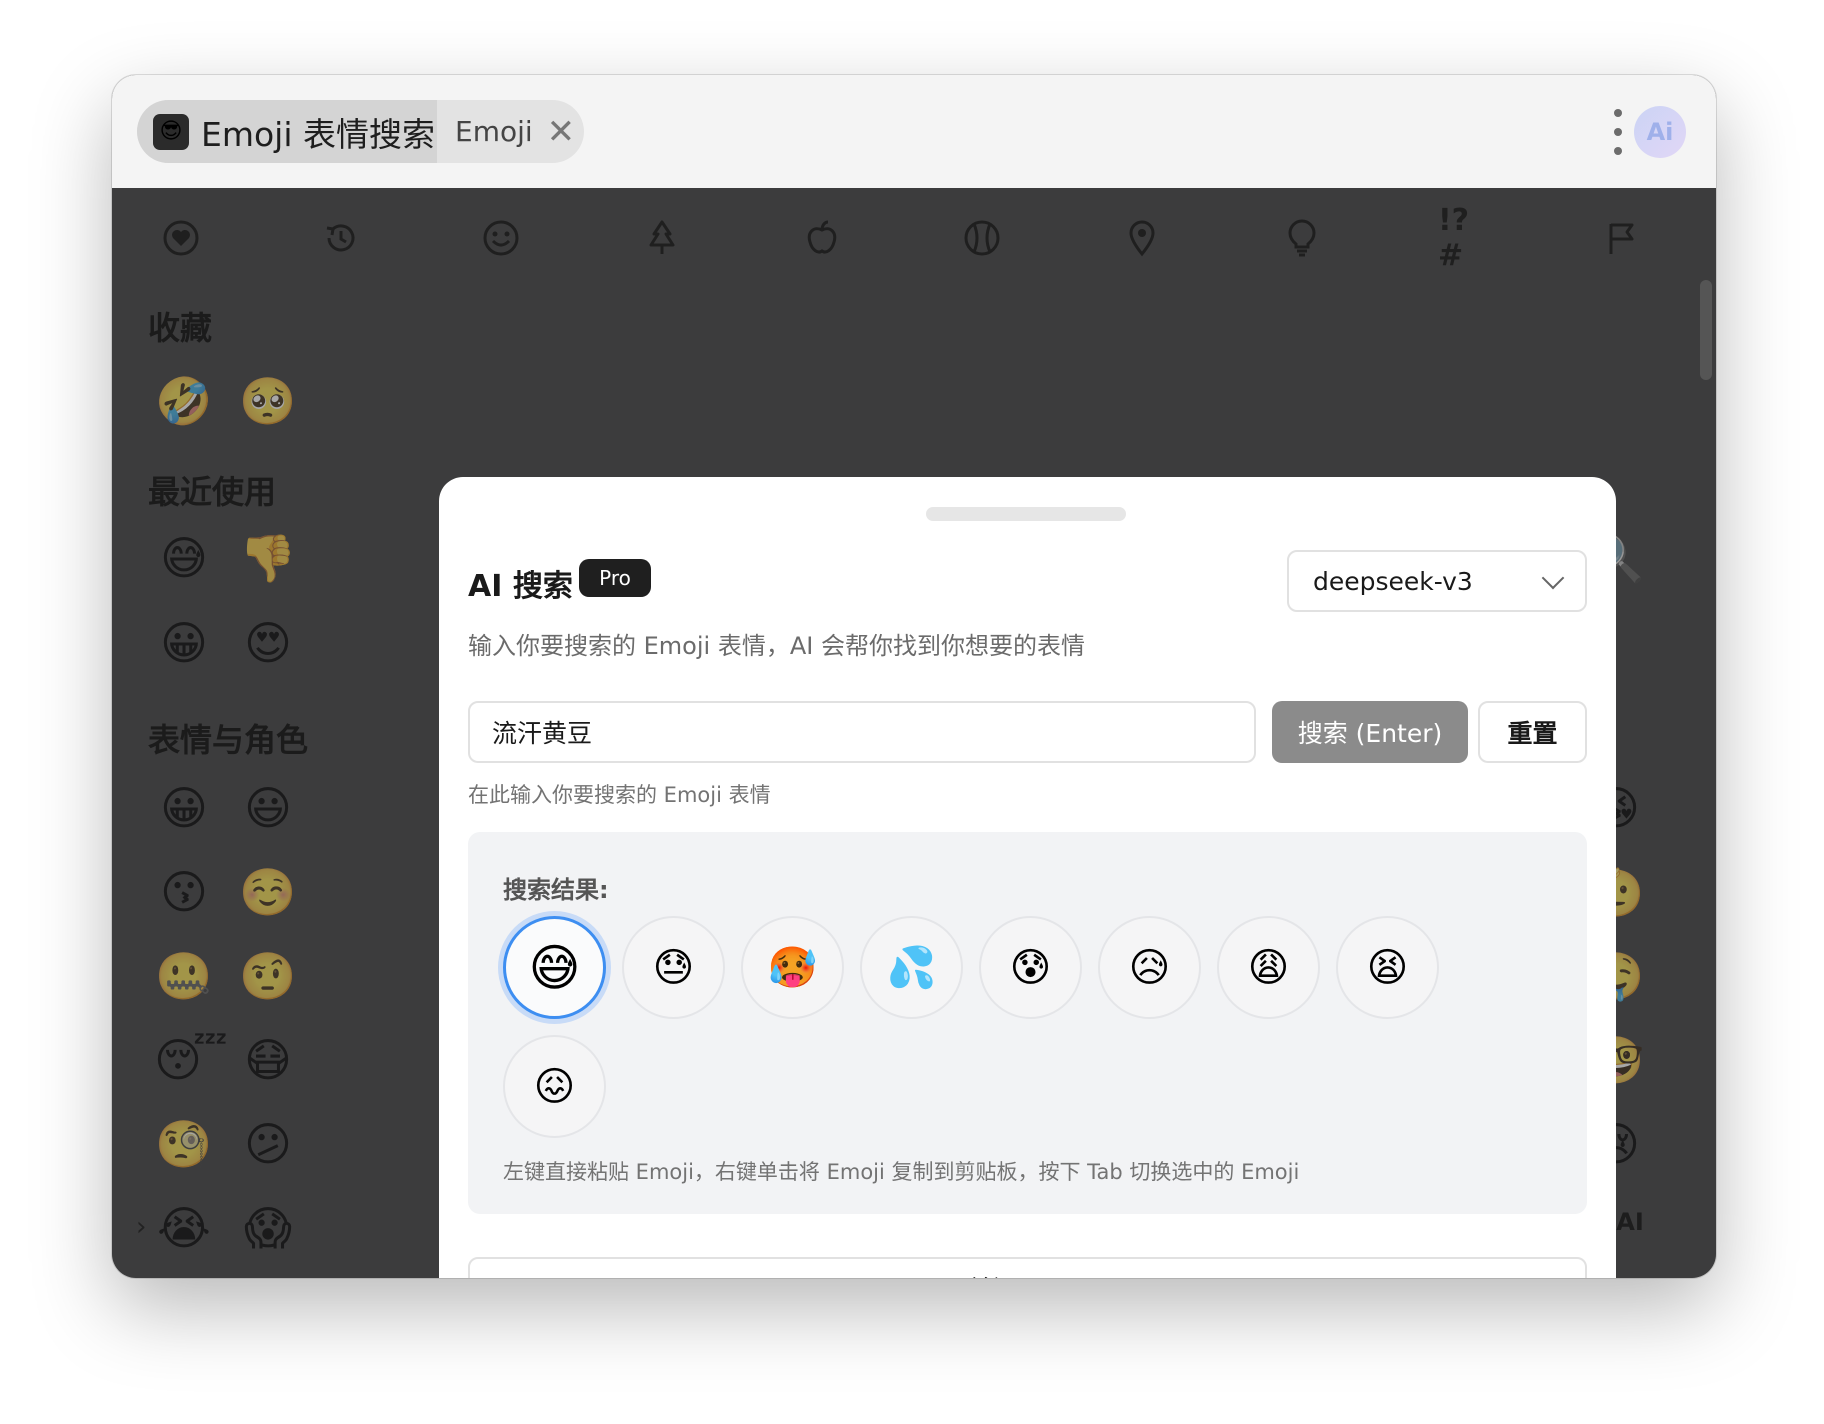 This screenshot has height=1424, width=1824. What do you see at coordinates (318, 134) in the screenshot?
I see `tab-title: Emoji 表情搜索` at bounding box center [318, 134].